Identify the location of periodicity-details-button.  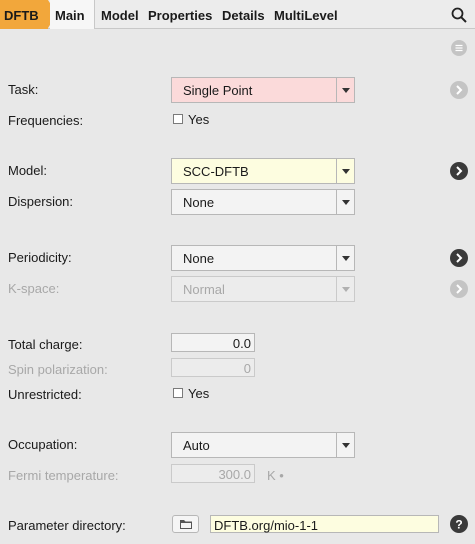
(459, 258).